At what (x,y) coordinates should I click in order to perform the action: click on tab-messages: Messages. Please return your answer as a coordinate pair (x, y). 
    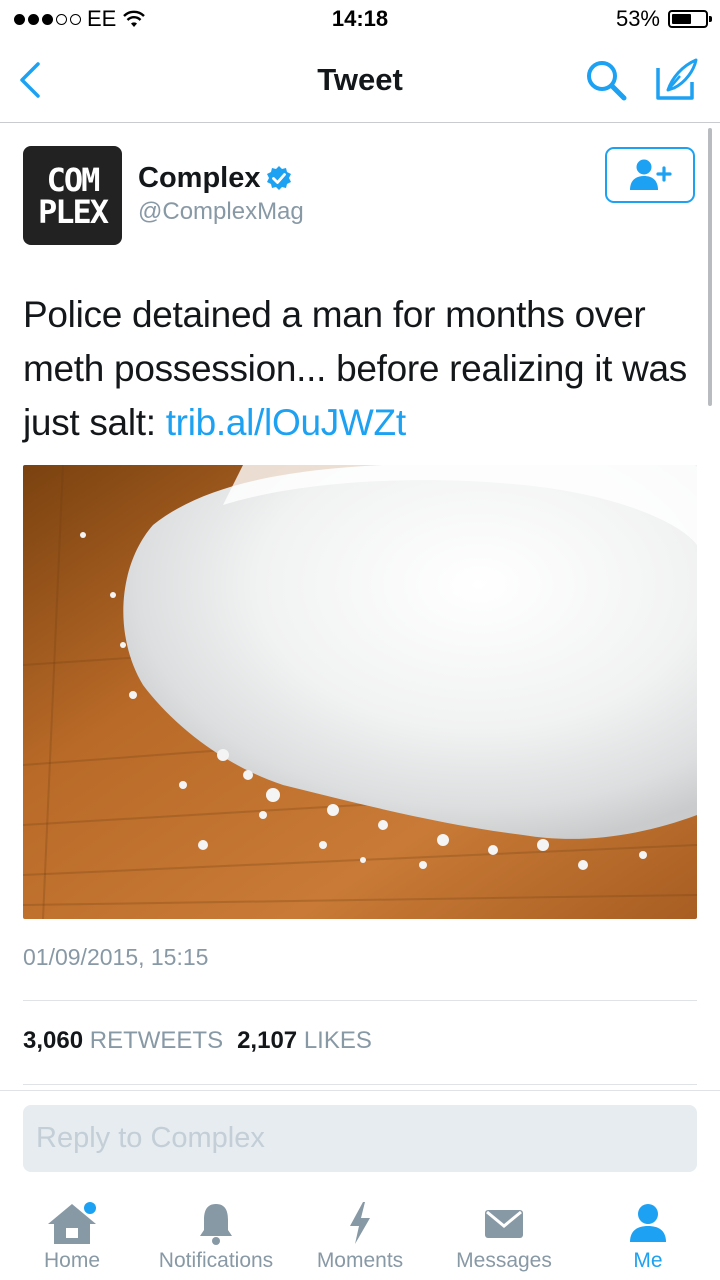
    Looking at the image, I should click on (504, 1234).